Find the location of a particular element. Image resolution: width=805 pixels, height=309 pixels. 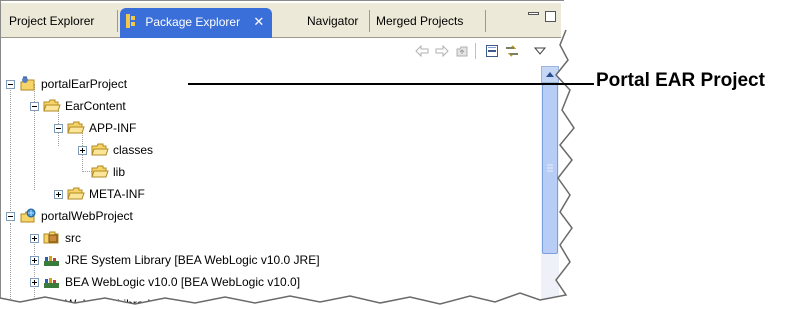

scroll-thumb is located at coordinates (550, 169).